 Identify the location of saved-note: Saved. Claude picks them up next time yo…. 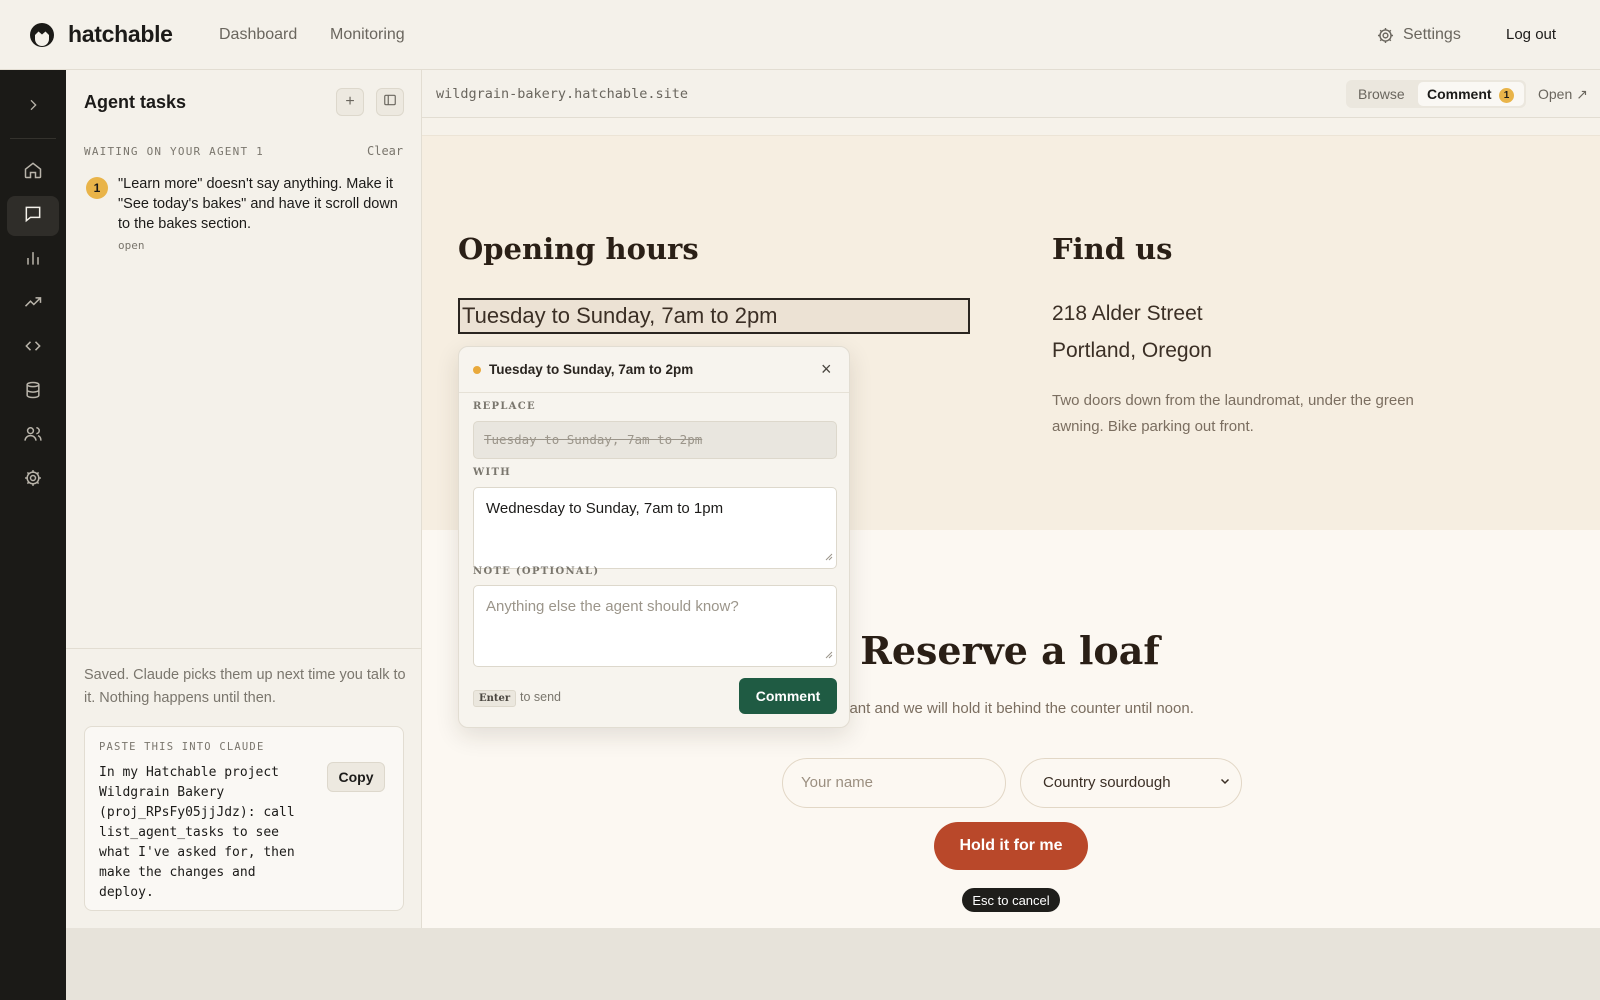
(245, 686).